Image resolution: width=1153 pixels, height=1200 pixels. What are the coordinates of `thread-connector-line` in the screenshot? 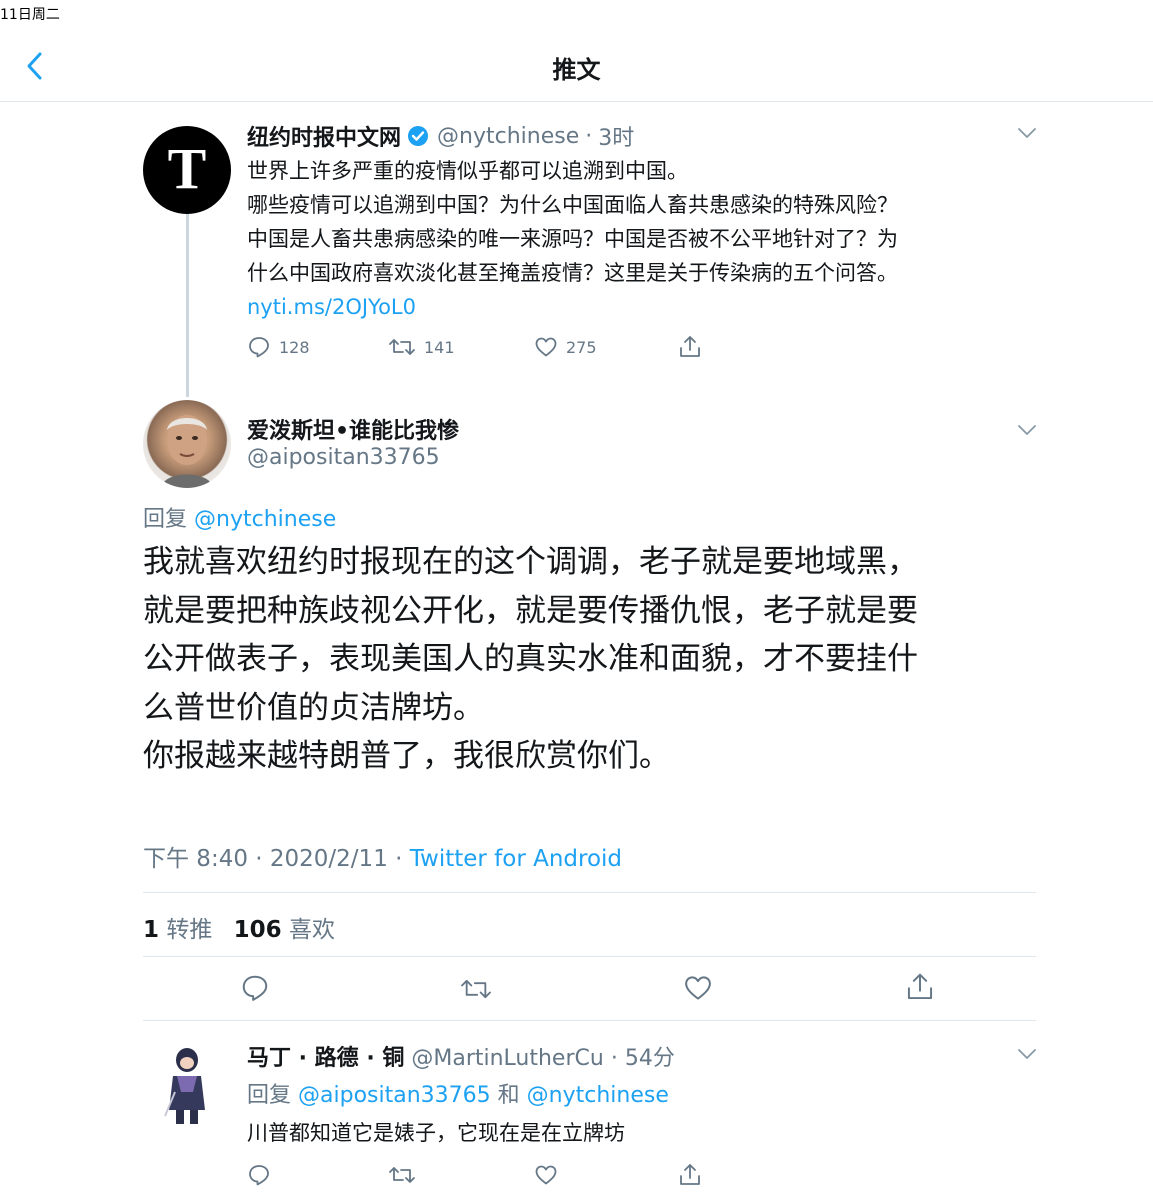 It's located at (187, 305).